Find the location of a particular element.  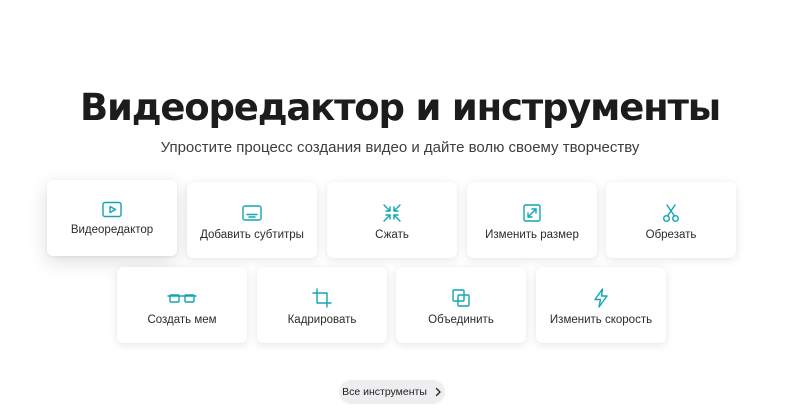

tool-card-label: Изменить размер is located at coordinates (532, 235).